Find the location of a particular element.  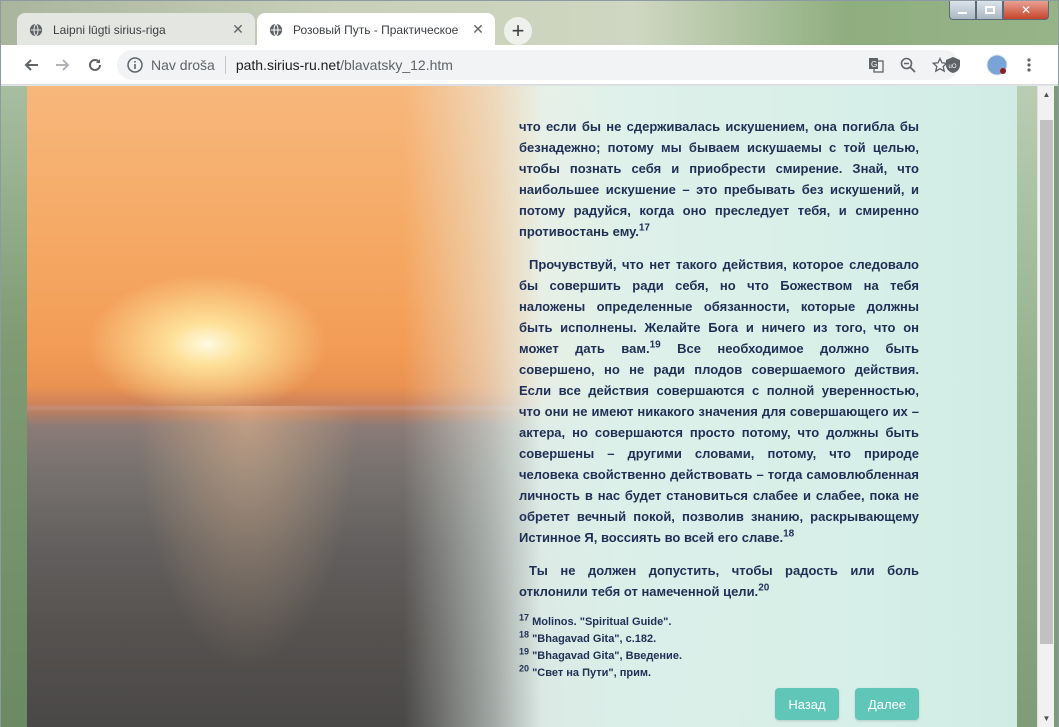

close-window-button: ✕ is located at coordinates (1026, 10).